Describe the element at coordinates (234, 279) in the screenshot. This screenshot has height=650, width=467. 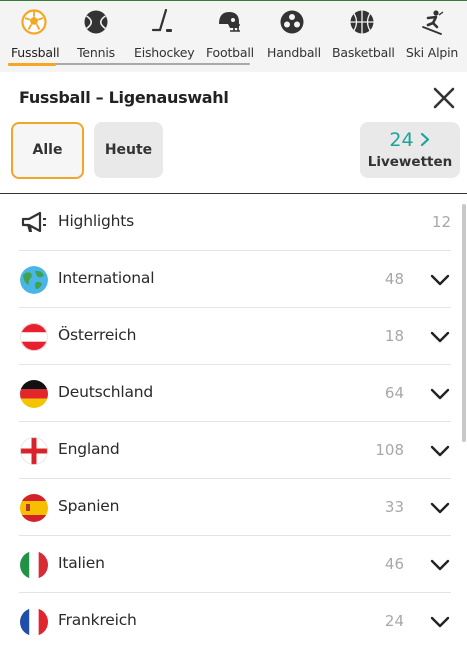
I see `league-row-international: International 48` at that location.